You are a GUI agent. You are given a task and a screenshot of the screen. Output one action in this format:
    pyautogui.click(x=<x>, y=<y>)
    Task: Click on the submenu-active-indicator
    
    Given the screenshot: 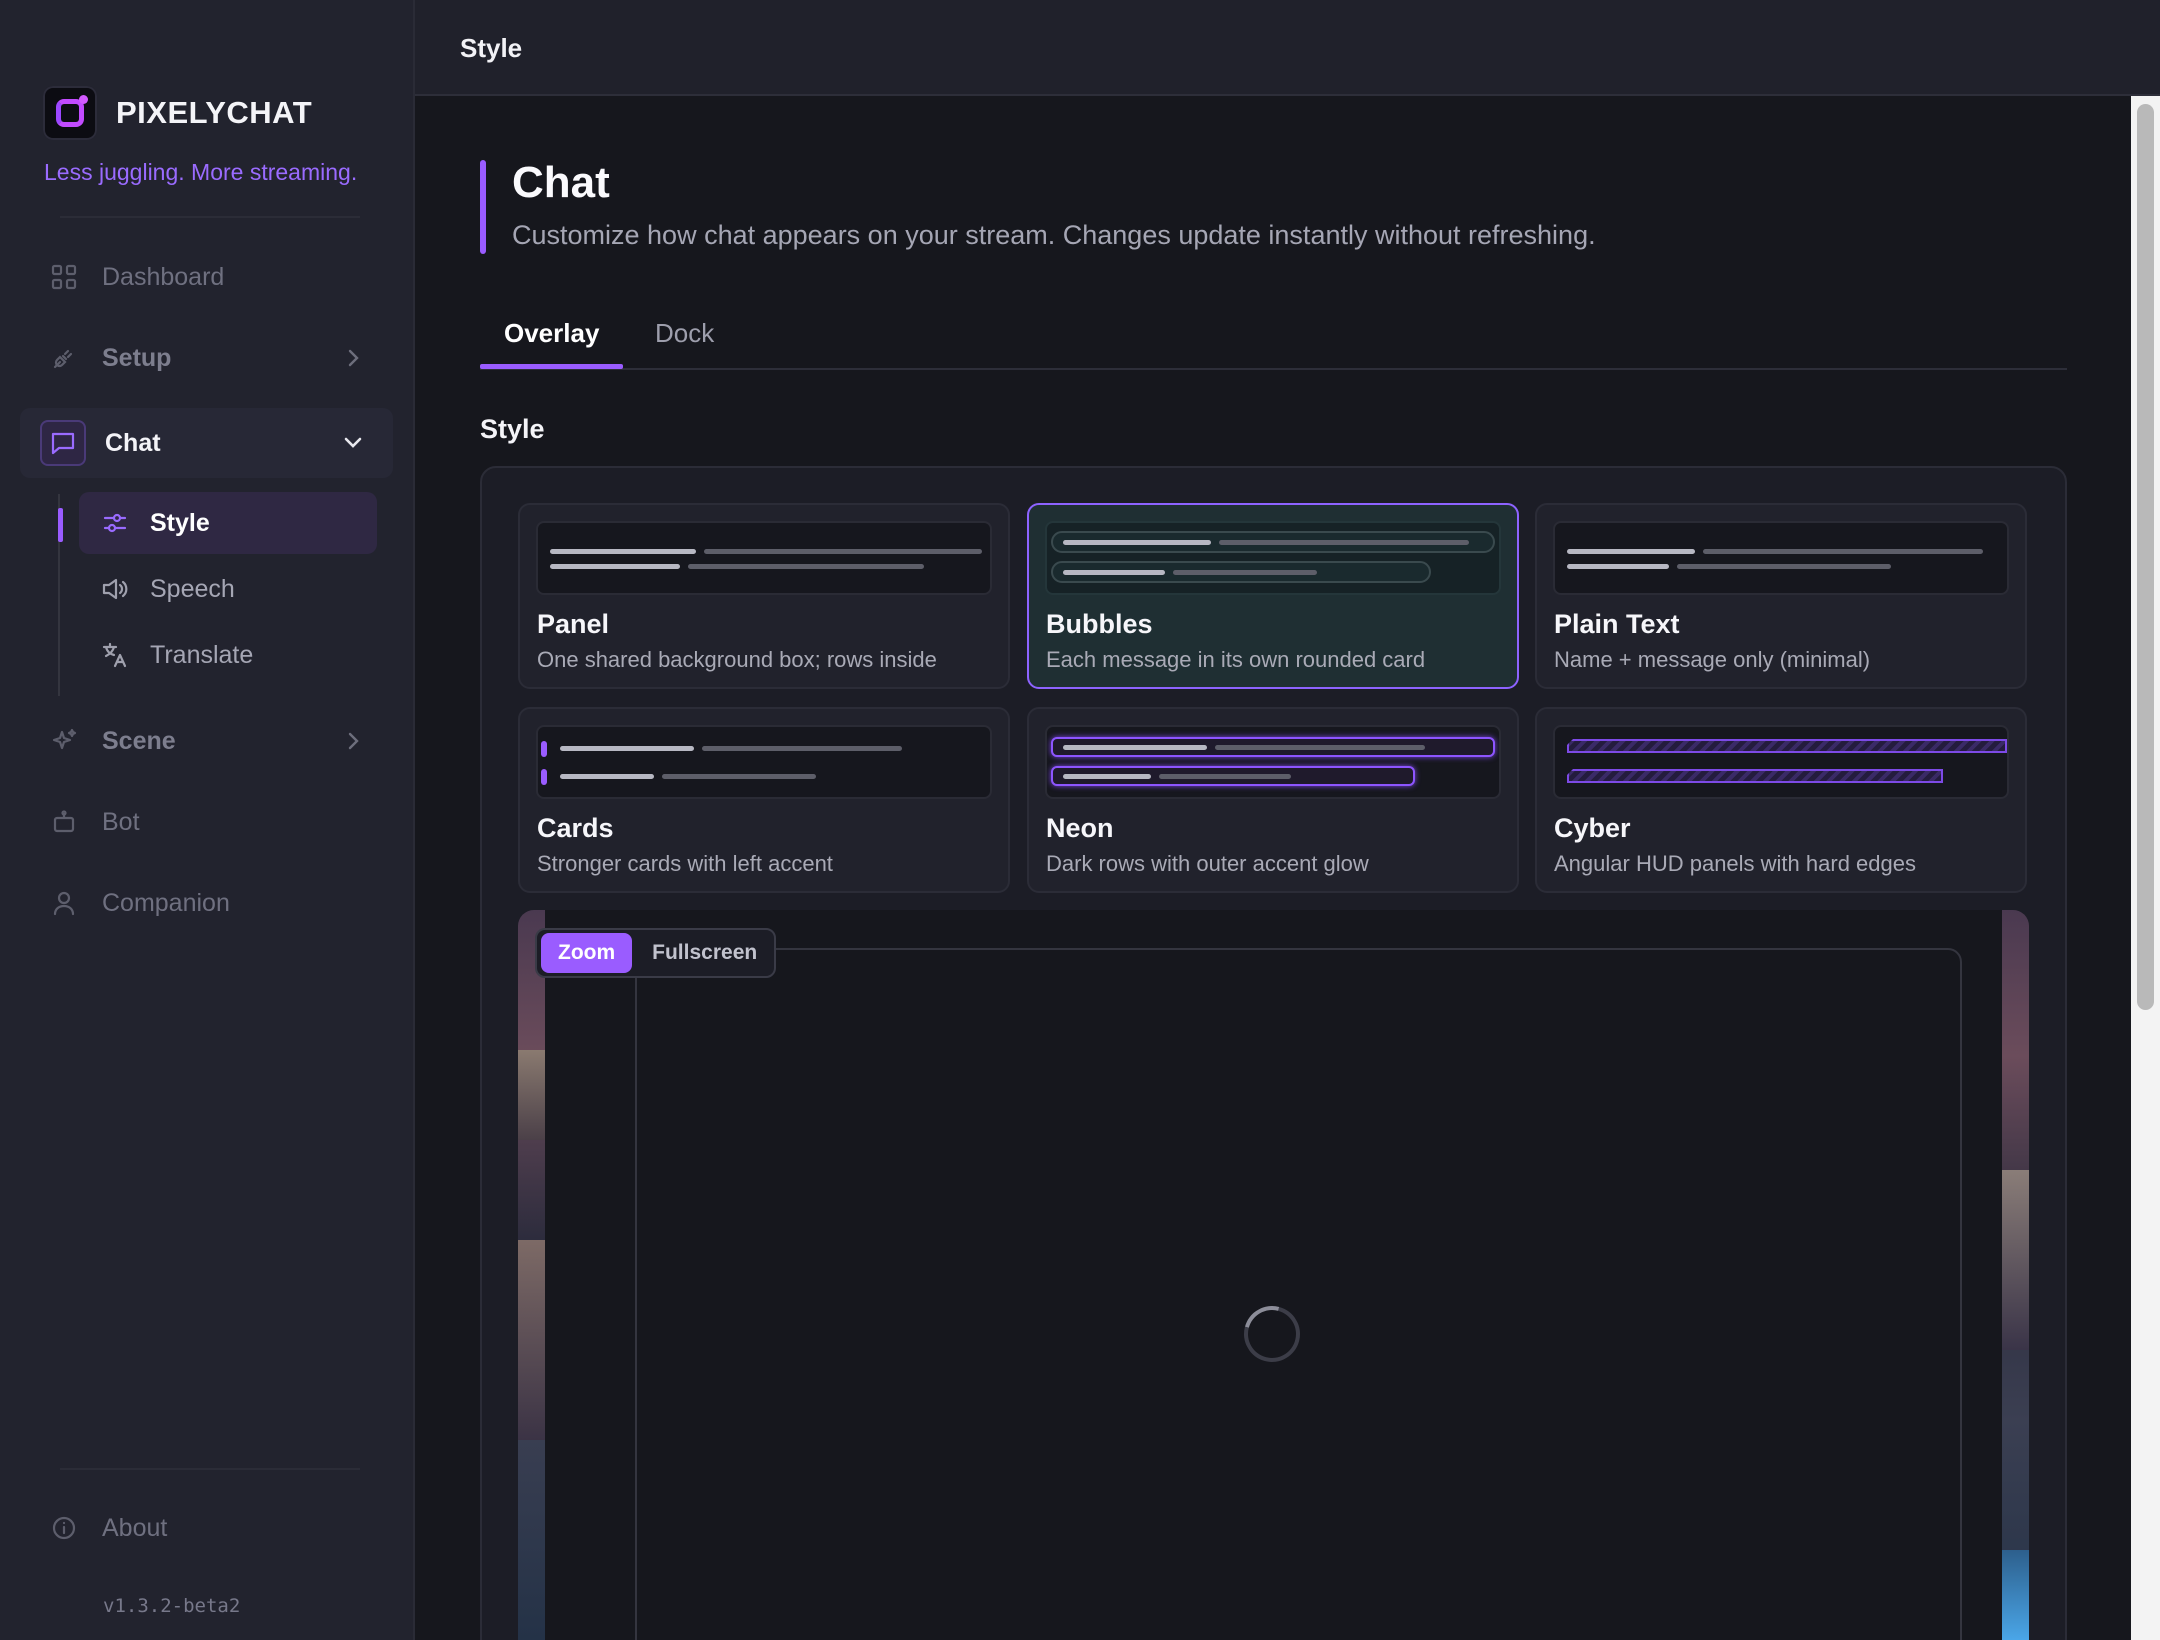 What is the action you would take?
    pyautogui.click(x=60, y=525)
    